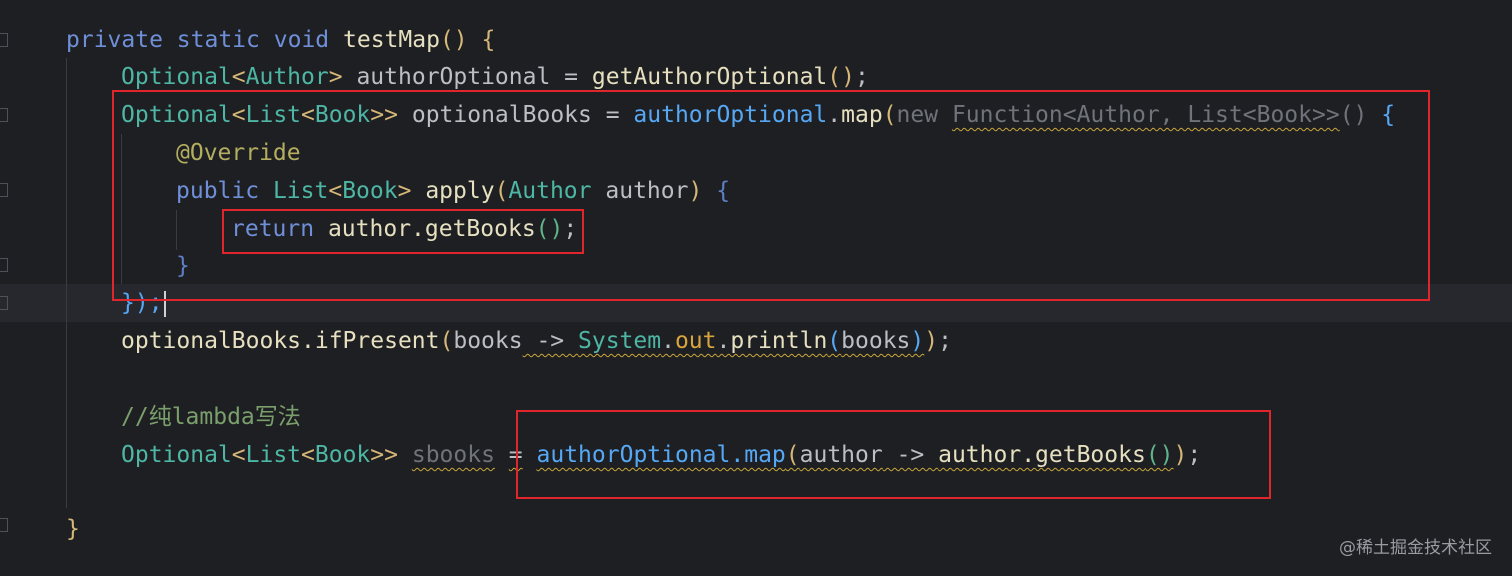 This screenshot has width=1512, height=576. I want to click on comment: //纯lambda写法, so click(211, 417).